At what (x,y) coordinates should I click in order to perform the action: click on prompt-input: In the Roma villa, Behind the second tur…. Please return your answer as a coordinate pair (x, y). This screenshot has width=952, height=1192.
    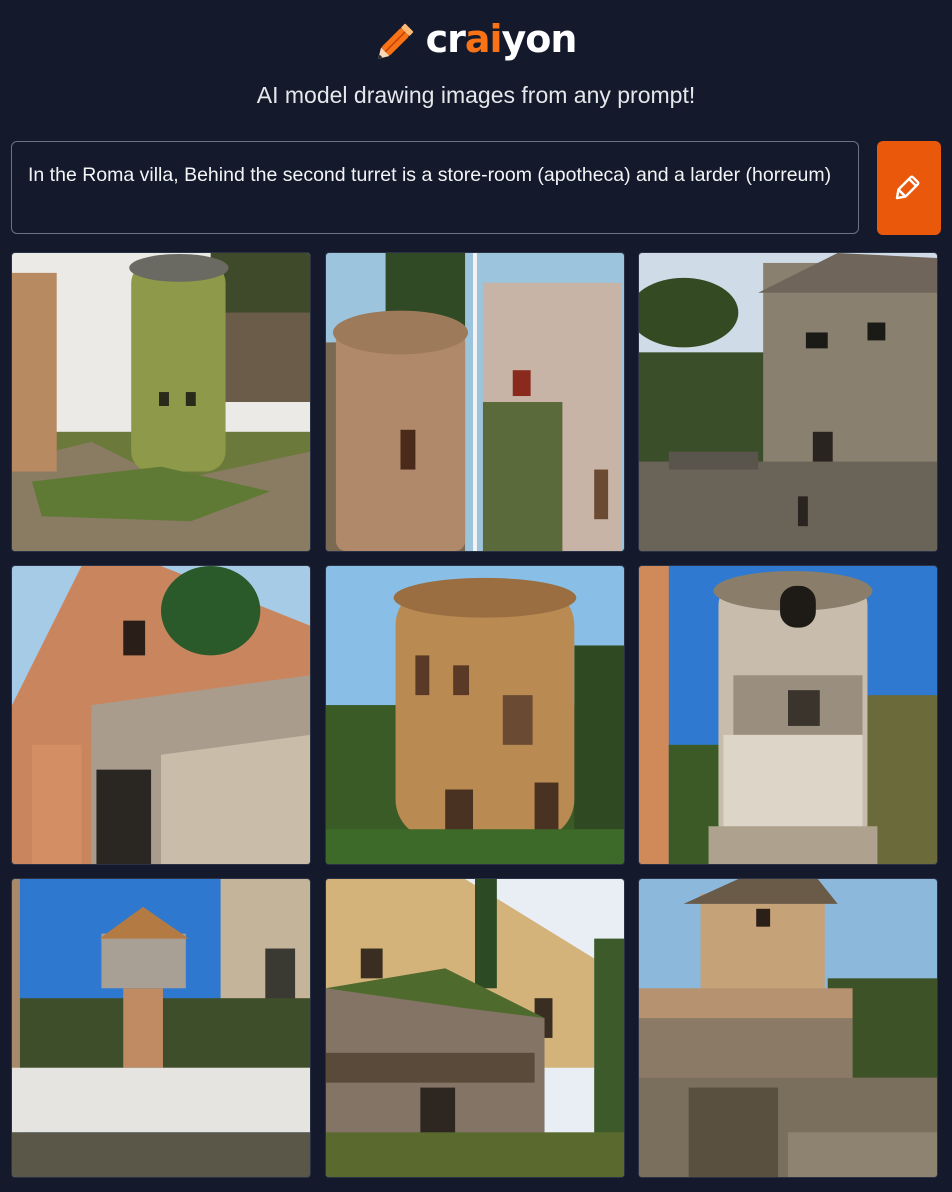
    Looking at the image, I should click on (435, 187).